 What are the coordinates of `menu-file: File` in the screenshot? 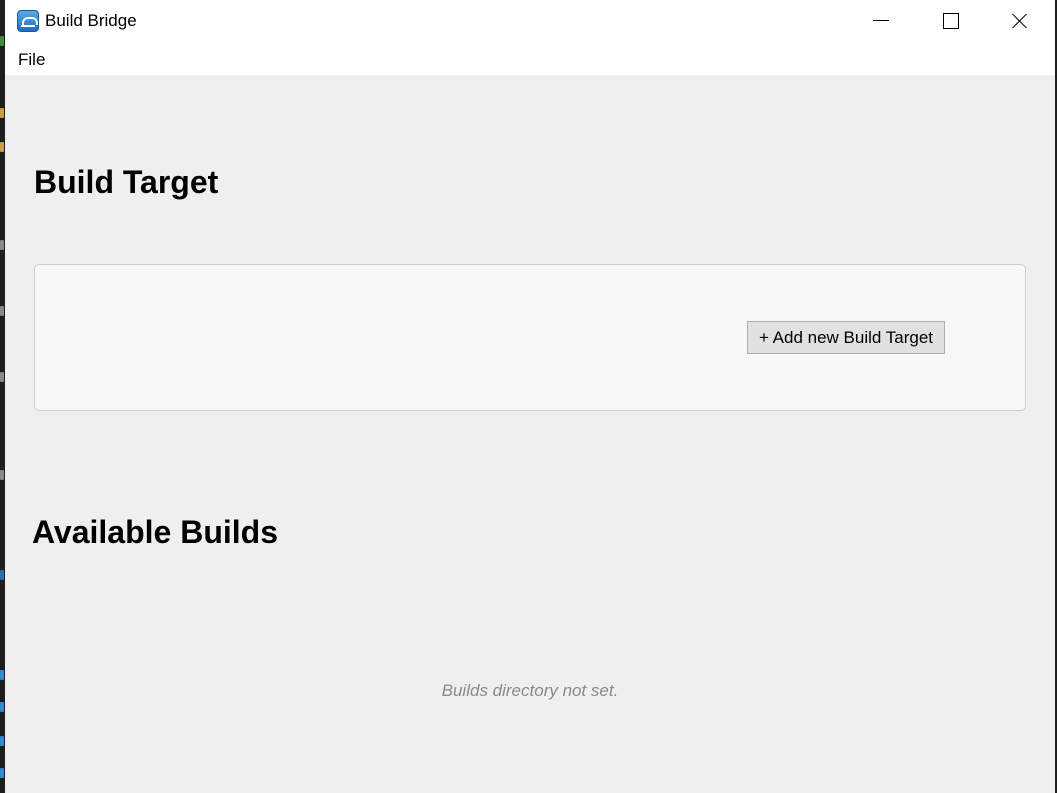 It's located at (31, 60).